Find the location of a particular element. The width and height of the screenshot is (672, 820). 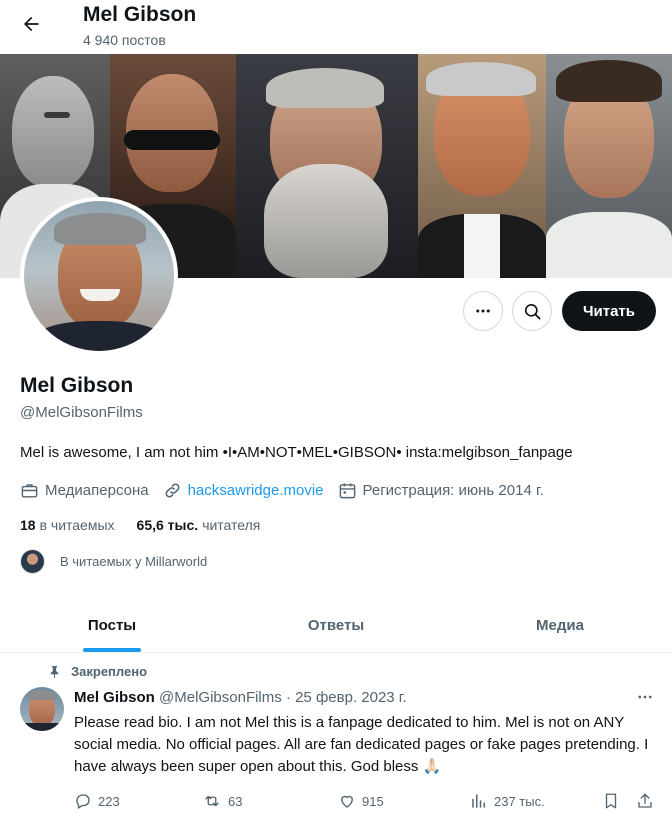

share-button is located at coordinates (648, 801).